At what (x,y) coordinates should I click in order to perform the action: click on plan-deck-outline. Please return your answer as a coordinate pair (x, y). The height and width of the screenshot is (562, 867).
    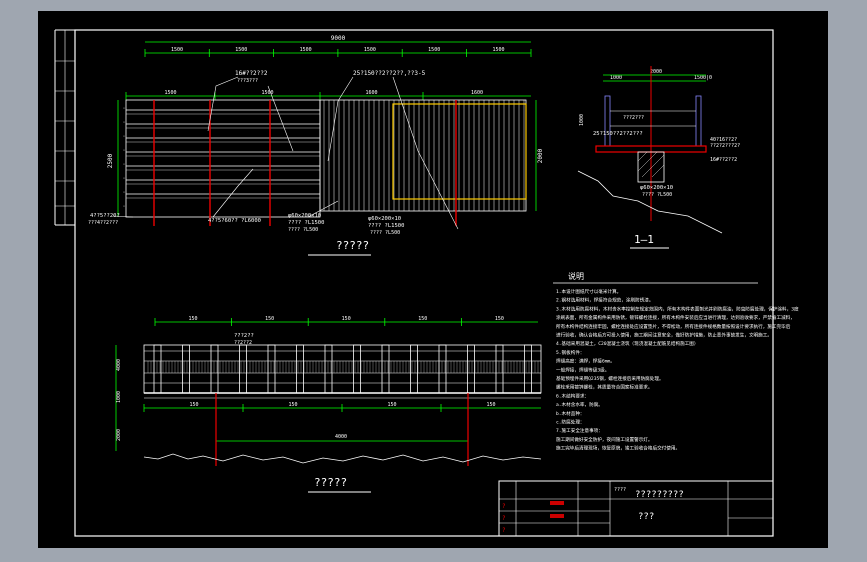
    Looking at the image, I should click on (423, 155).